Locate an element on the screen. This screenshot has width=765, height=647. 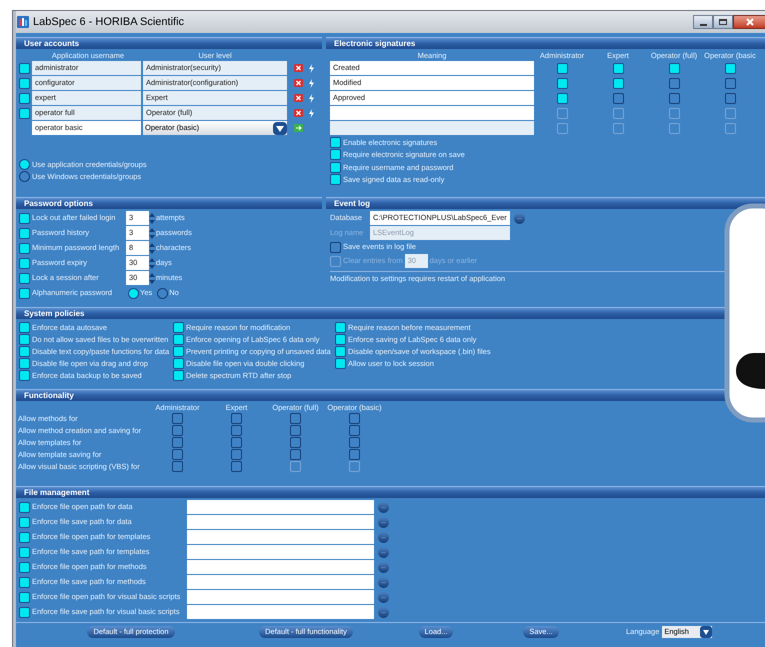
close-icon is located at coordinates (750, 22).